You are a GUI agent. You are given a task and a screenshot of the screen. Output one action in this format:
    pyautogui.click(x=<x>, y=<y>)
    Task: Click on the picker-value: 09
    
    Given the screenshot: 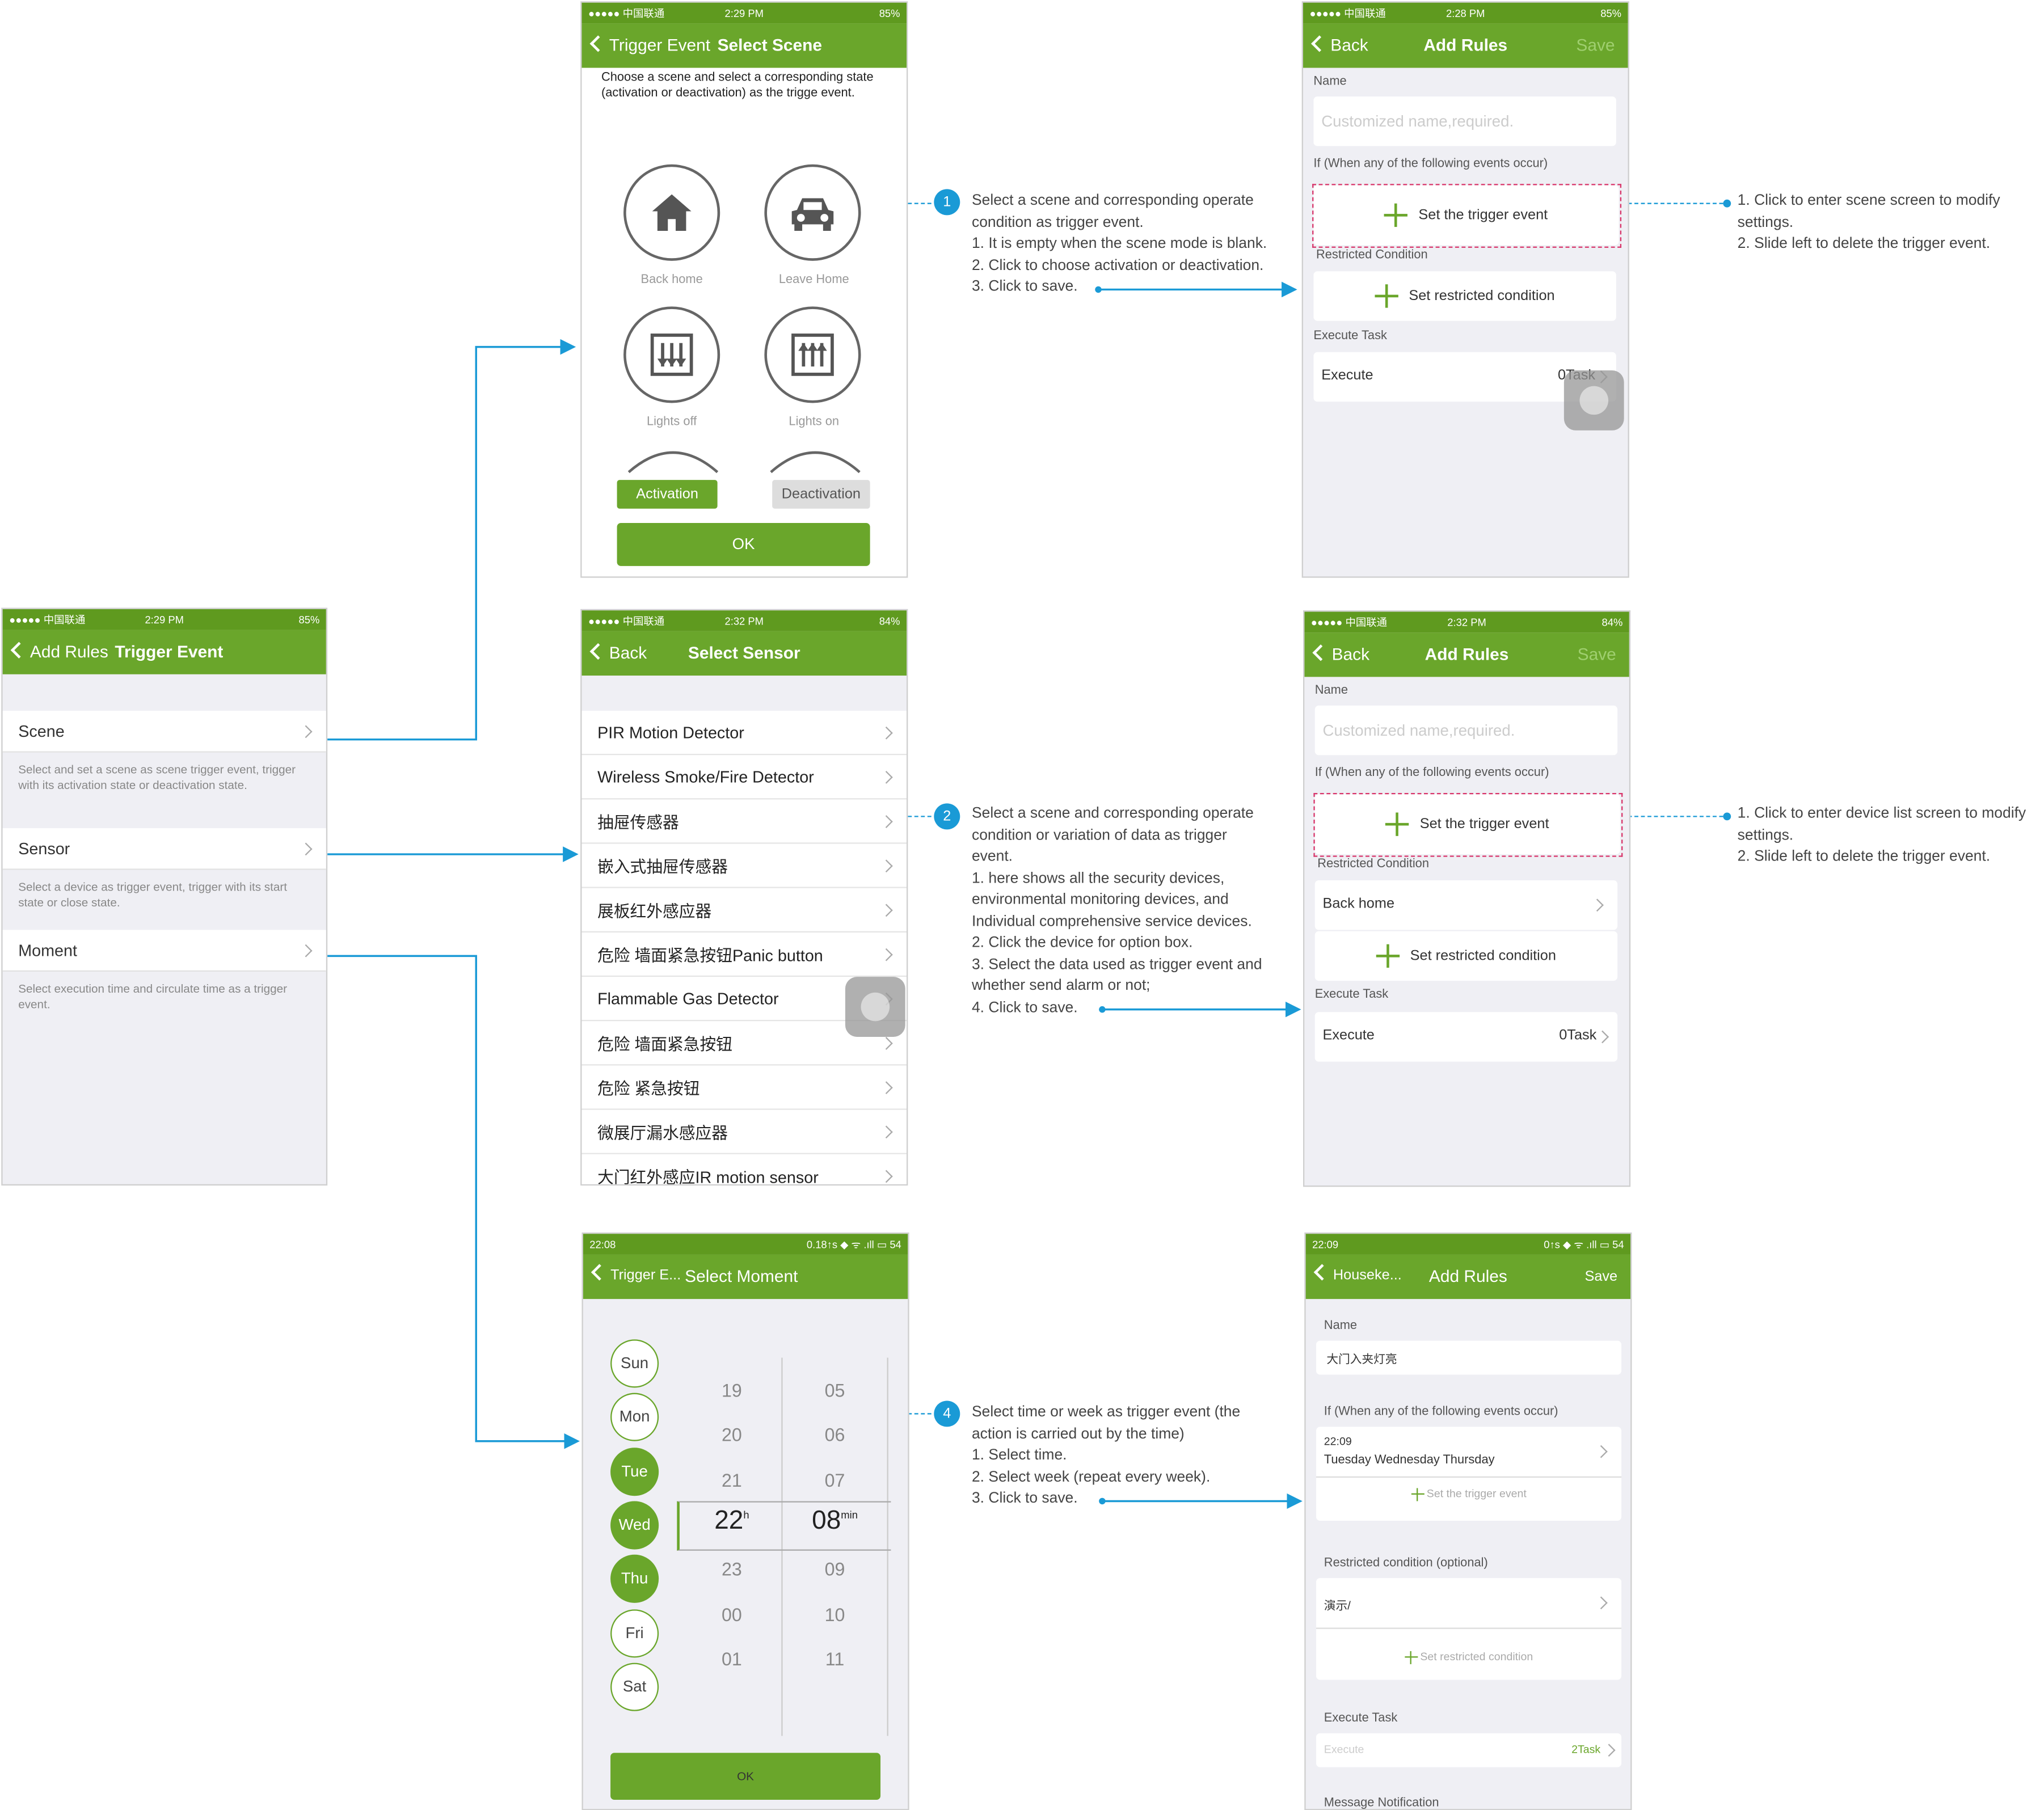 What is the action you would take?
    pyautogui.click(x=835, y=1569)
    